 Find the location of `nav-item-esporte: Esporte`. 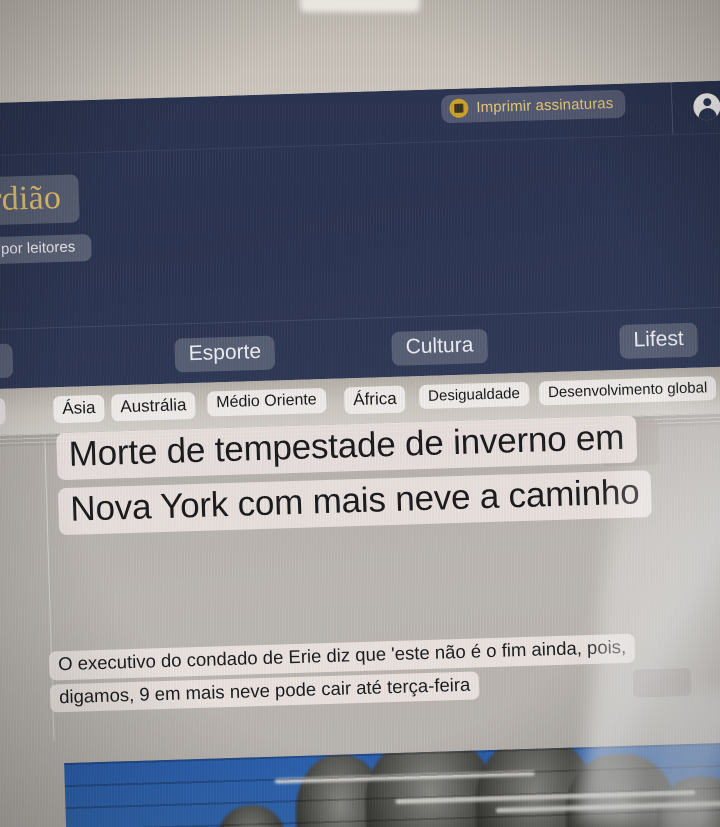

nav-item-esporte: Esporte is located at coordinates (225, 354).